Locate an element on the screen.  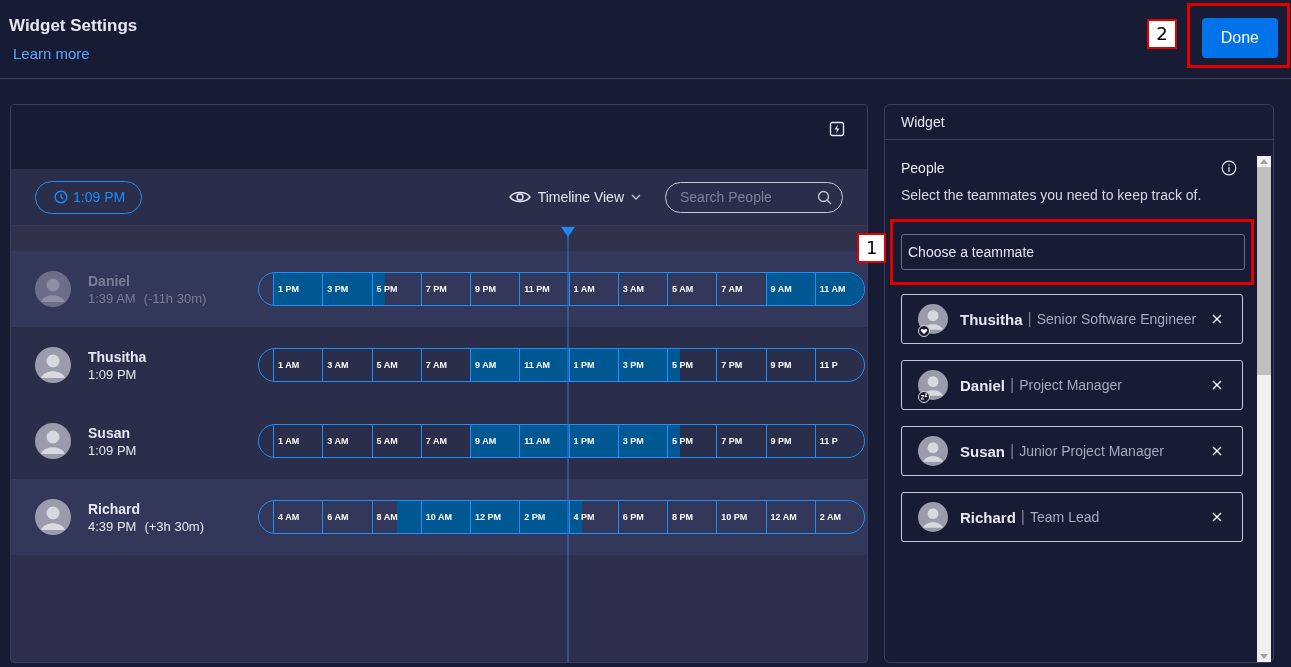
info-icon is located at coordinates (1229, 168).